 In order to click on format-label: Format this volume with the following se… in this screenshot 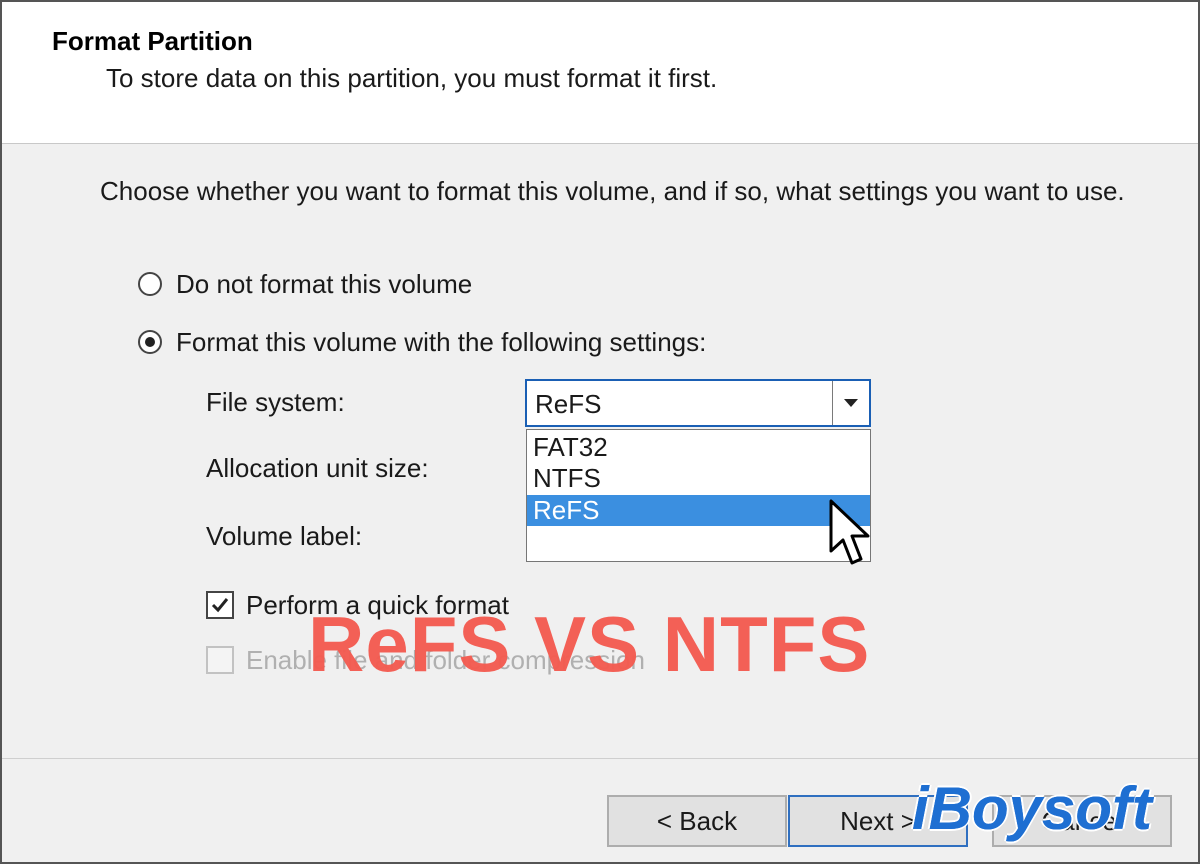, I will do `click(441, 341)`.